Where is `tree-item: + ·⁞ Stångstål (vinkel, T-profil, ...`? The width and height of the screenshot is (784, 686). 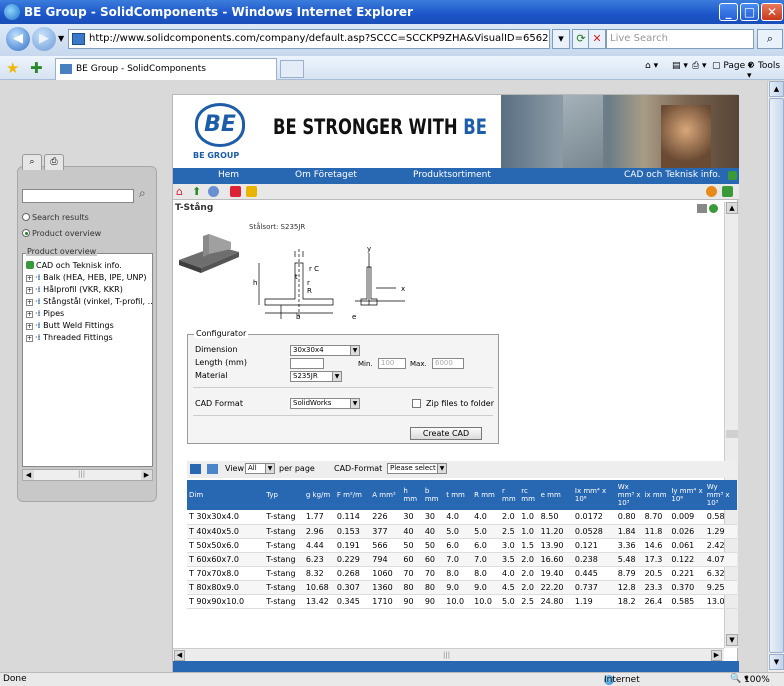 tree-item: + ·⁞ Stångstål (vinkel, T-profil, ... is located at coordinates (89, 302).